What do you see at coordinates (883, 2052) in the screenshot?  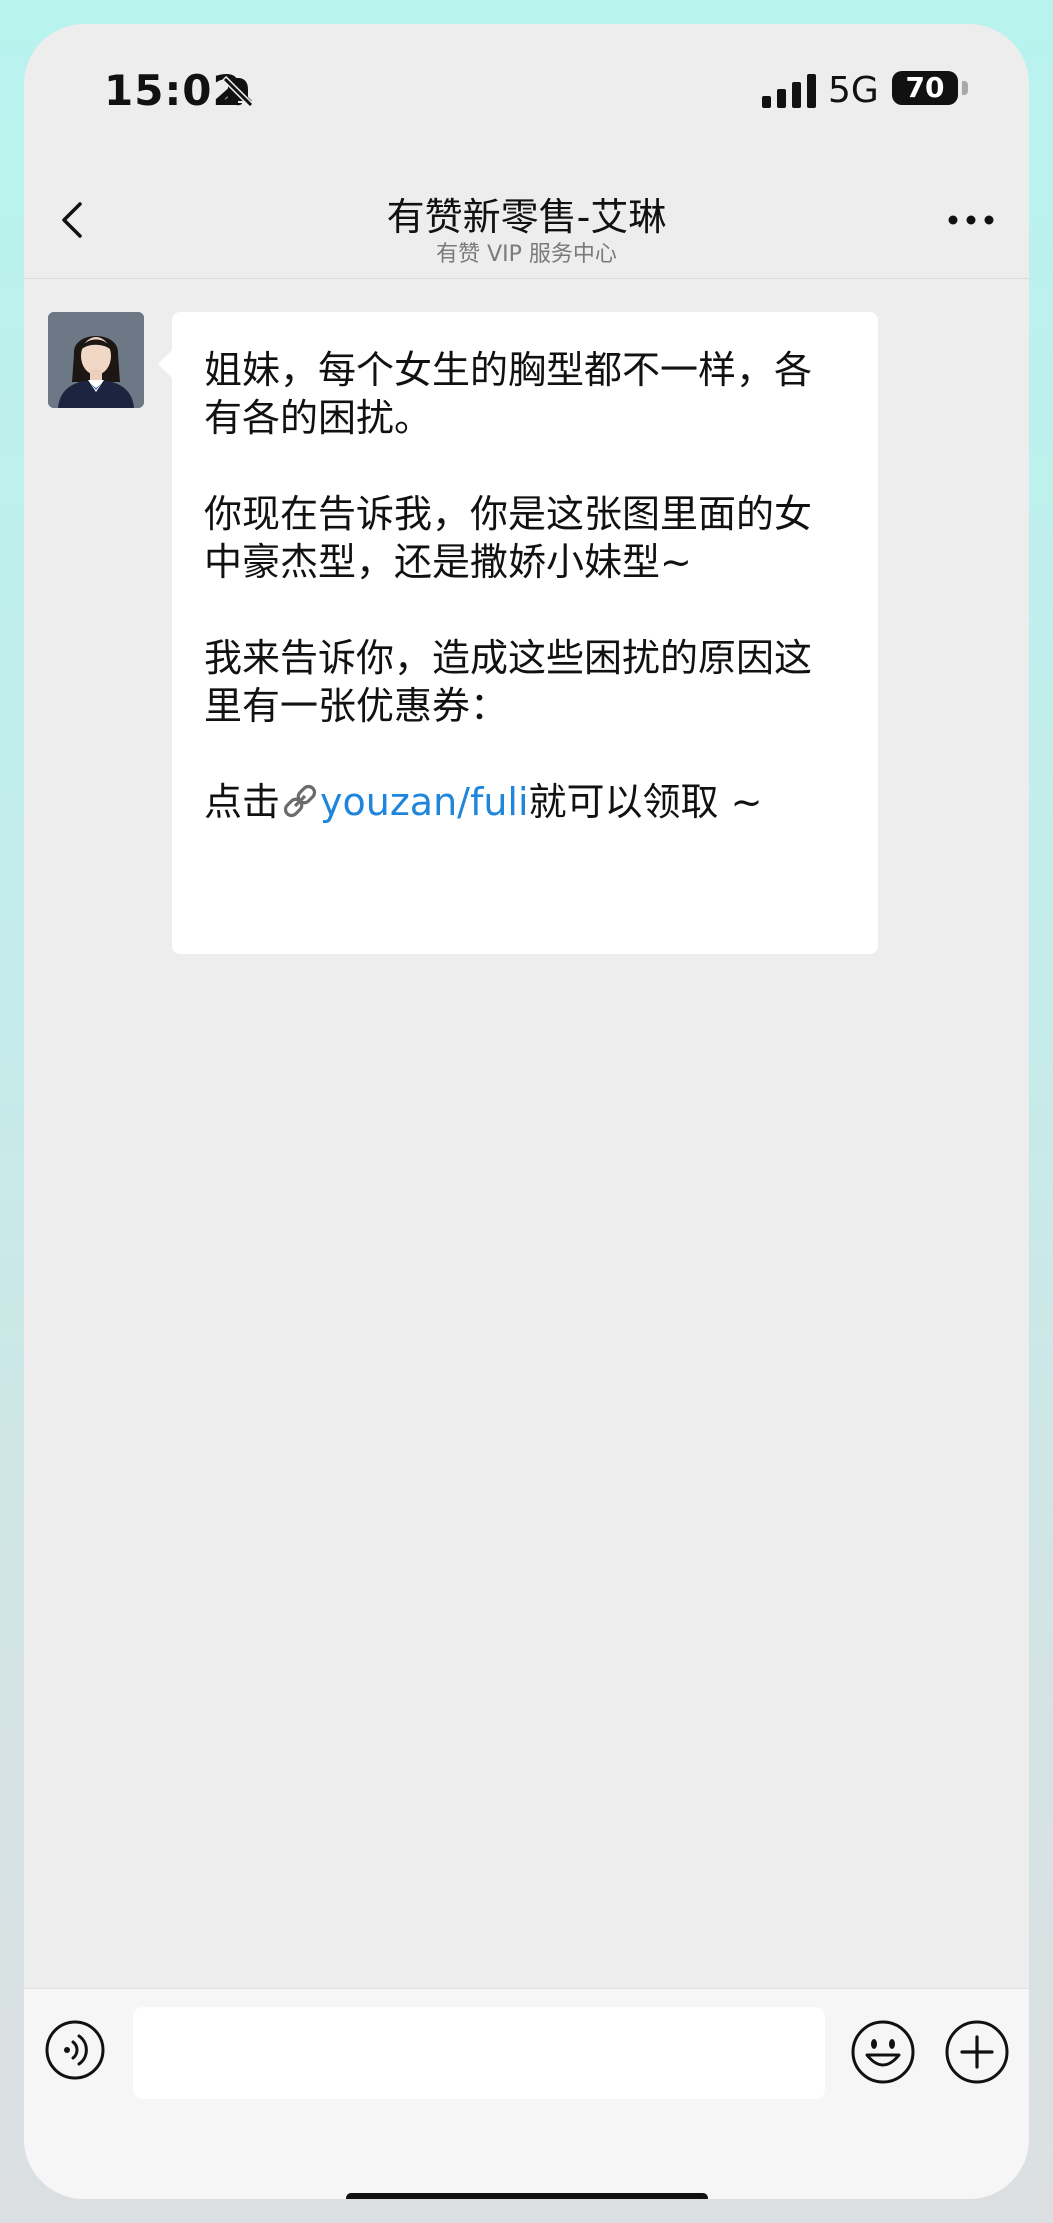 I see `emoji-icon` at bounding box center [883, 2052].